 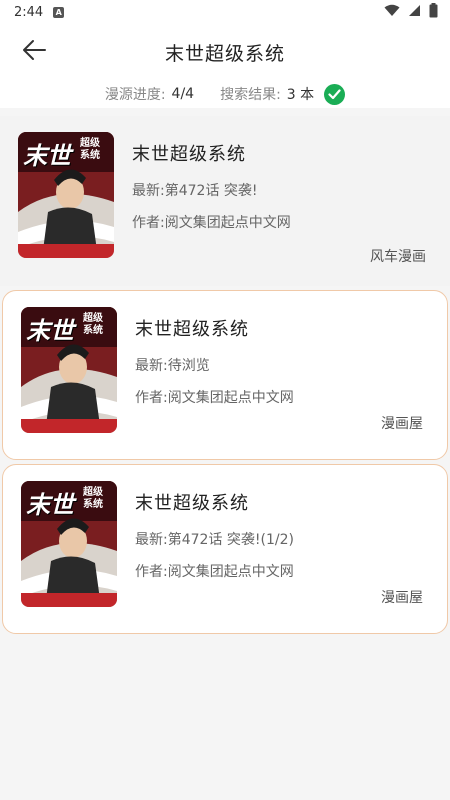 What do you see at coordinates (172, 366) in the screenshot?
I see `latest-chapter: 最新:待浏览` at bounding box center [172, 366].